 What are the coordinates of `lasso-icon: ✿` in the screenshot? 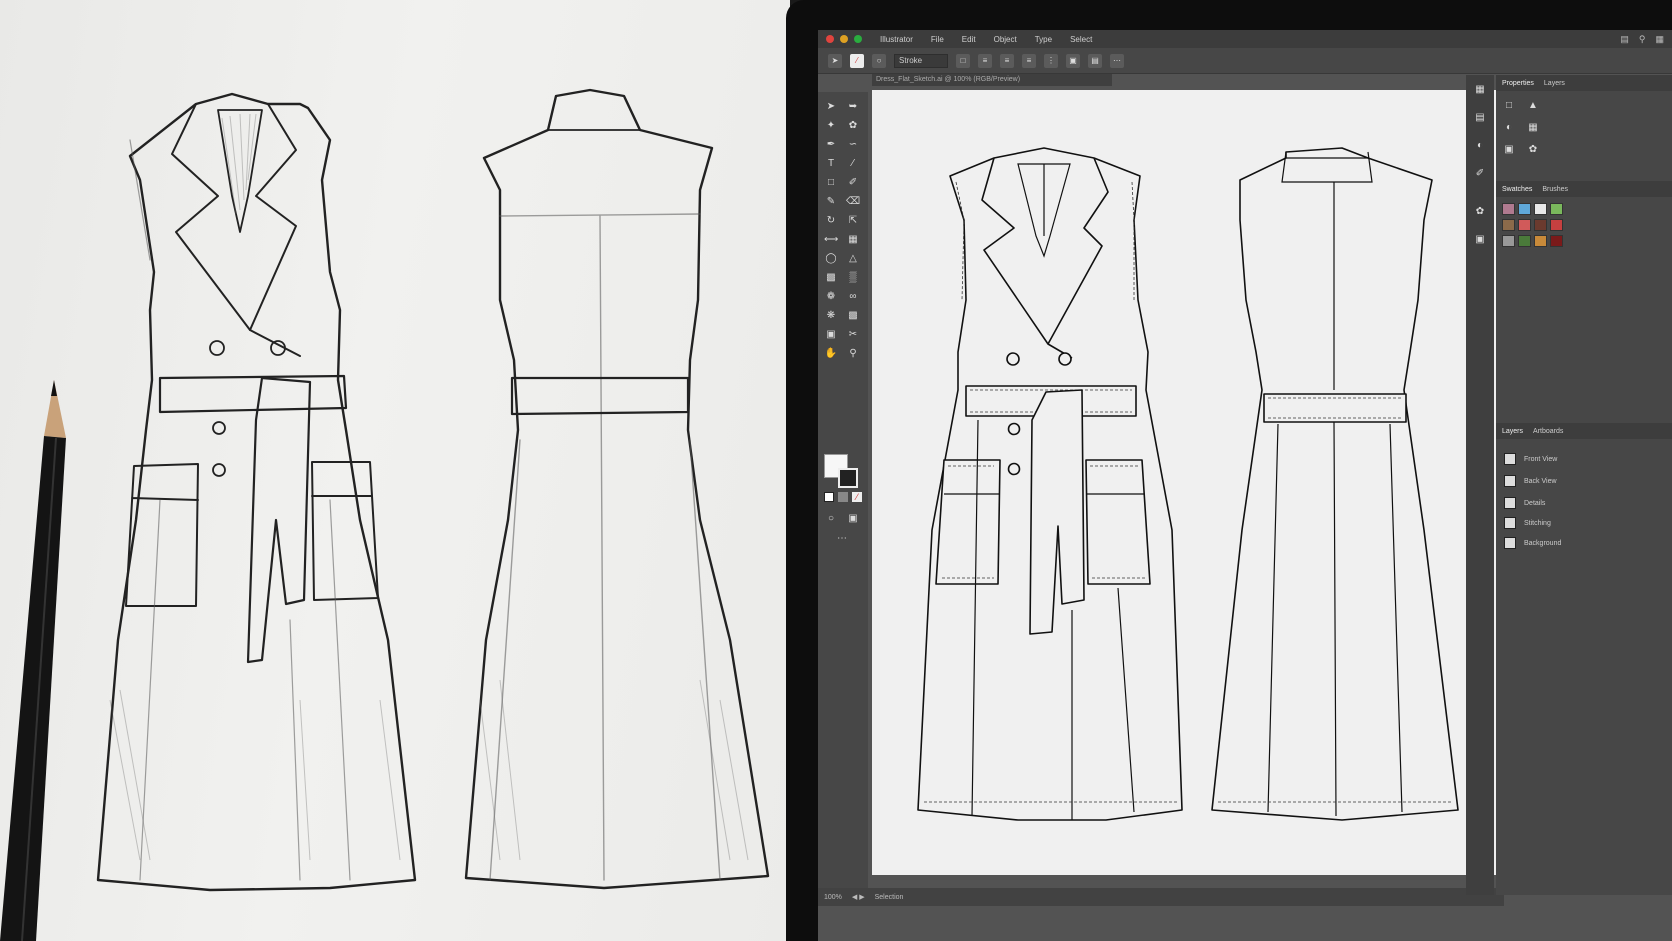 It's located at (853, 126).